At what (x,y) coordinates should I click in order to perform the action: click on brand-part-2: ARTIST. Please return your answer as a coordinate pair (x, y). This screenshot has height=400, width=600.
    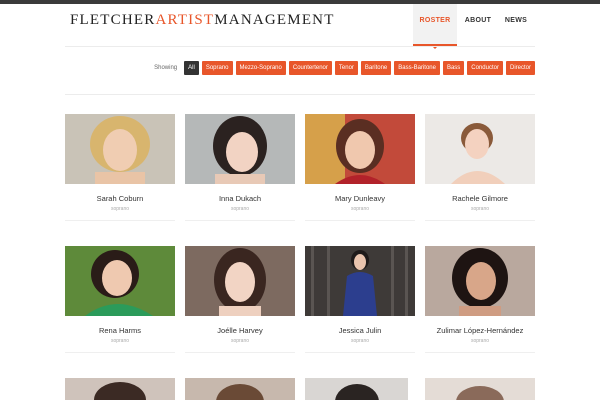
    Looking at the image, I should click on (185, 20).